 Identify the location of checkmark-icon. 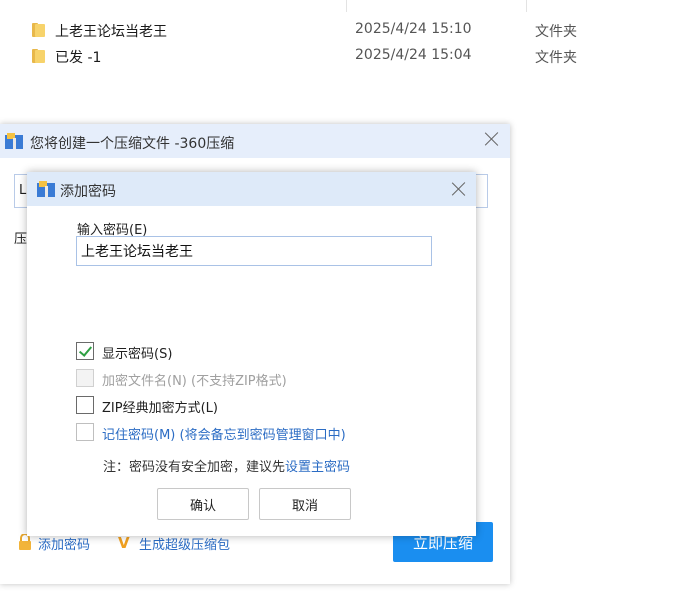
(85, 350).